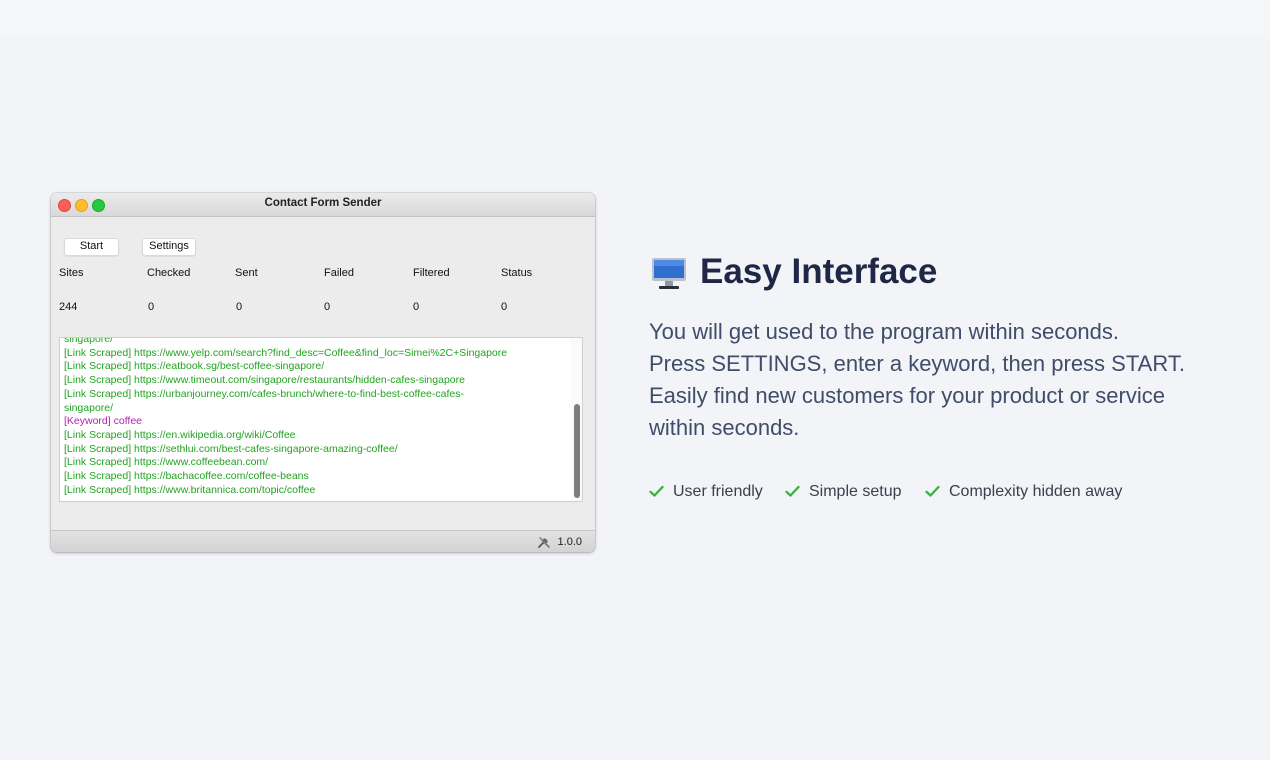 The image size is (1270, 760). Describe the element at coordinates (504, 307) in the screenshot. I see `stat-value-status: 0` at that location.